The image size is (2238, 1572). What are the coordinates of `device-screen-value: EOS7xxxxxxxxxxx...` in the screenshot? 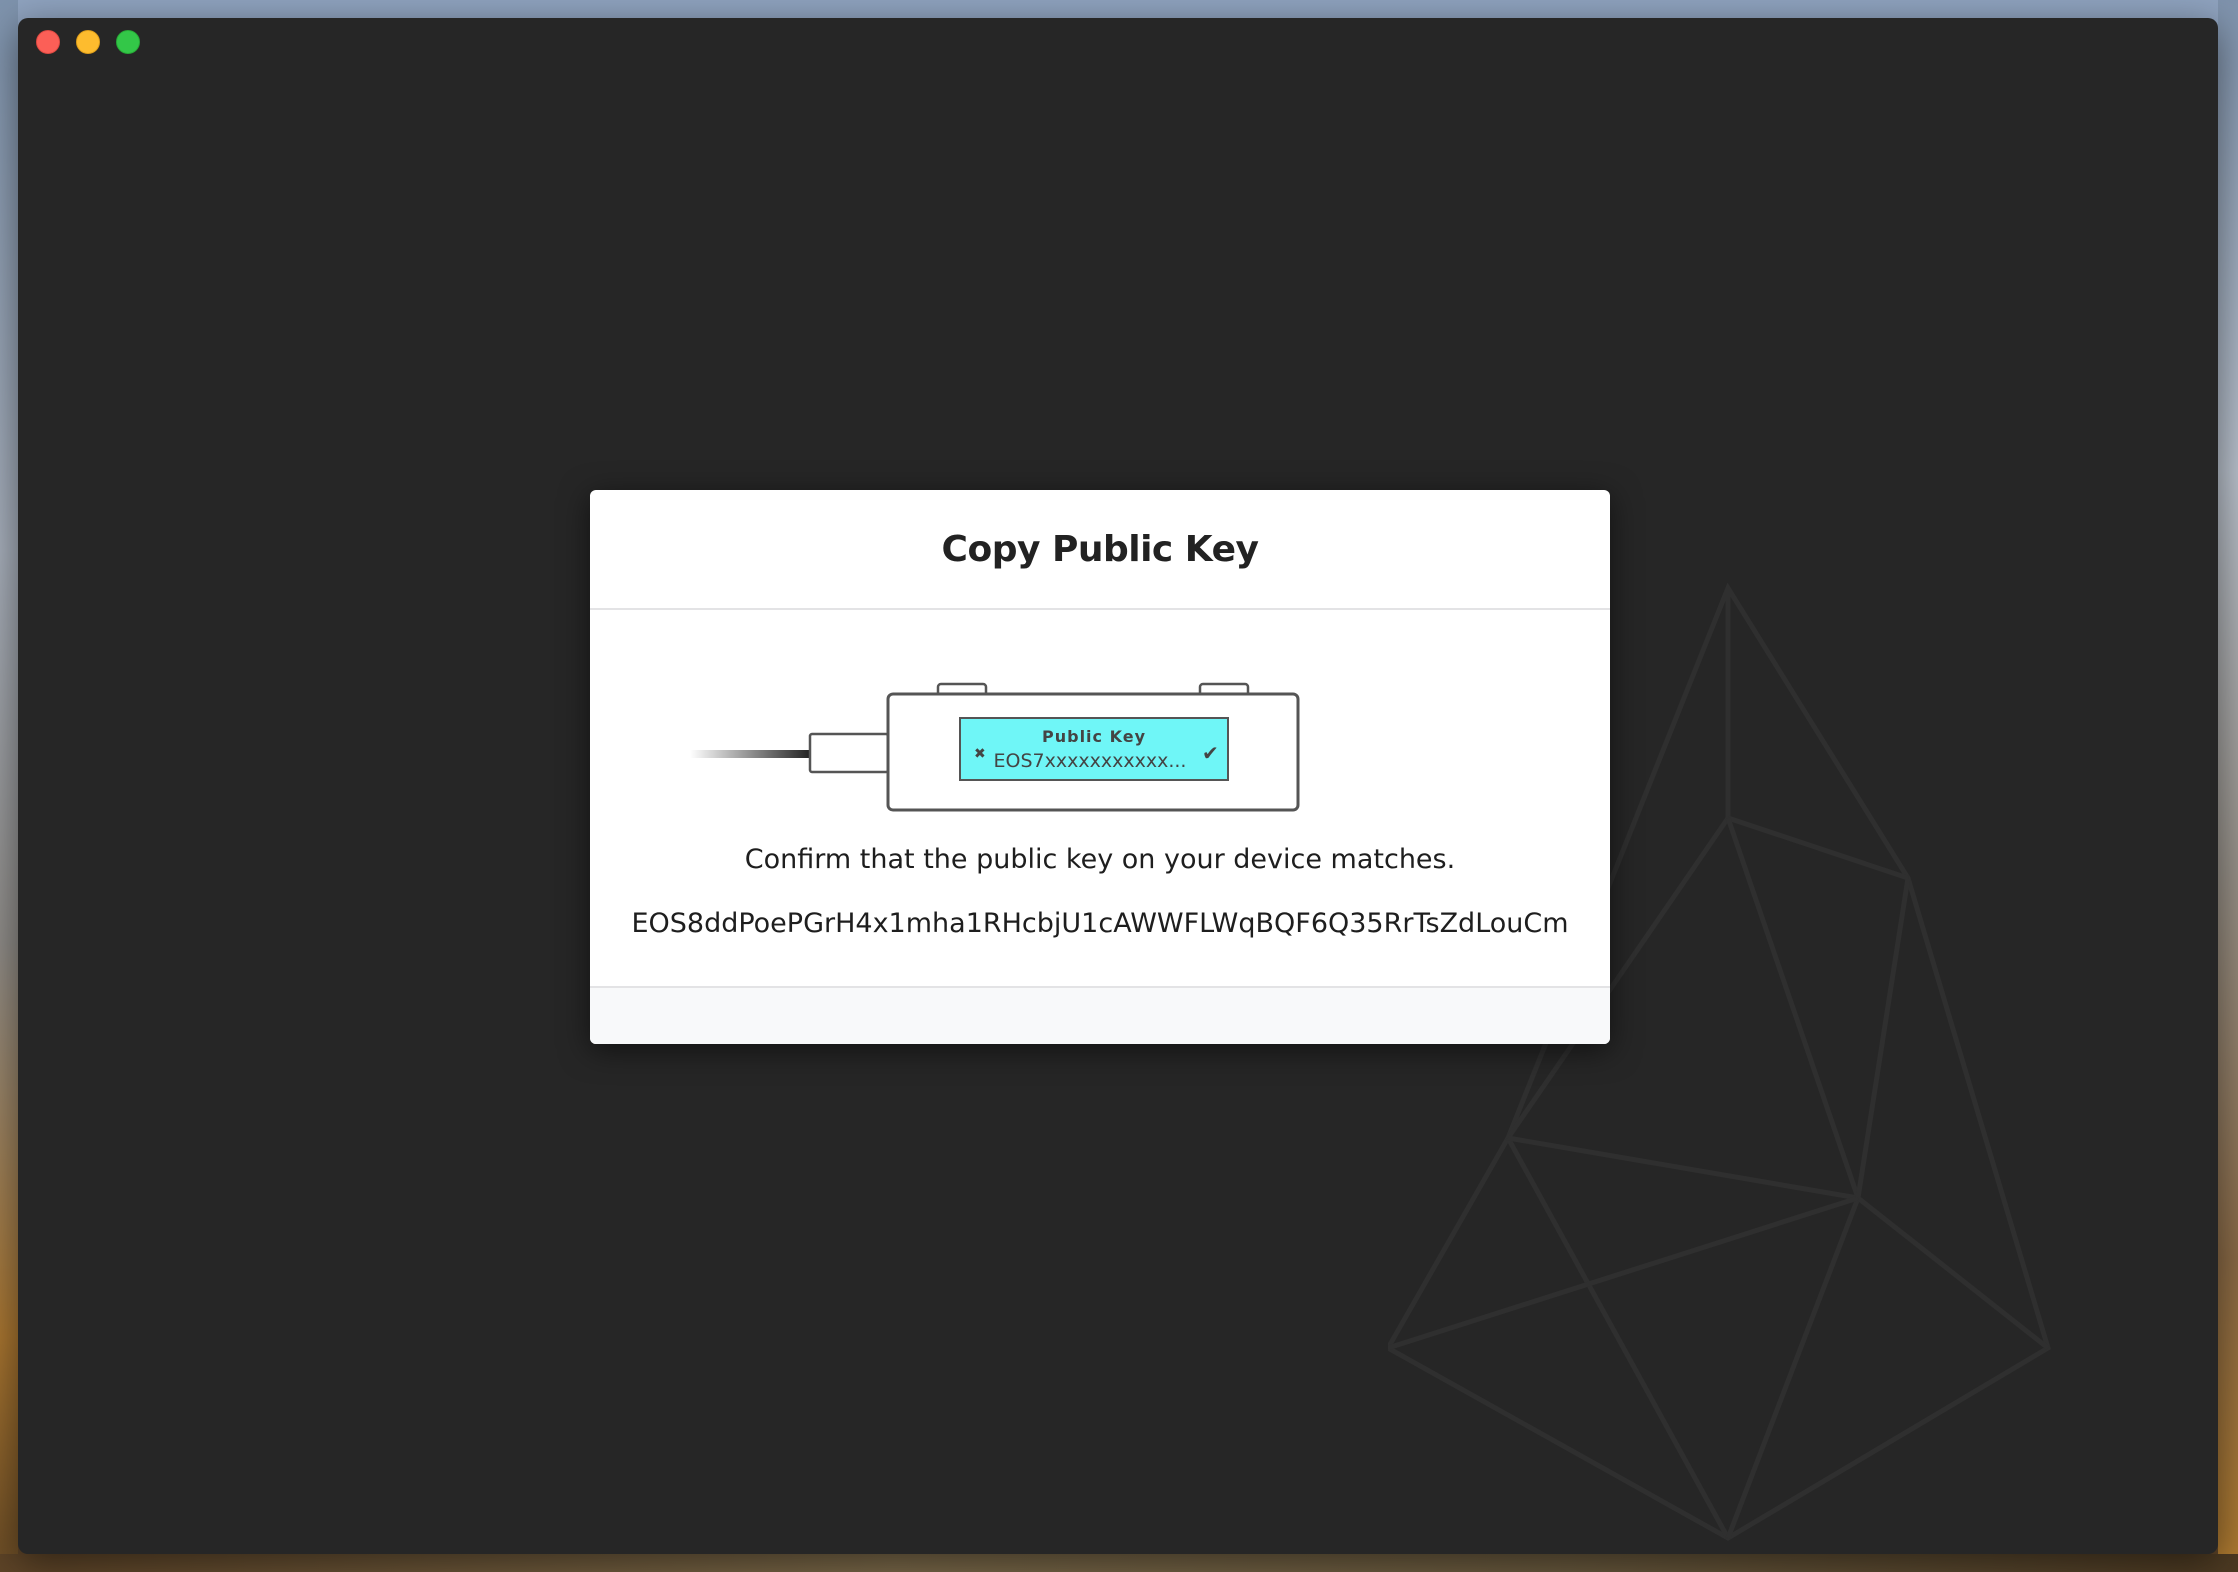 It's located at (1090, 761).